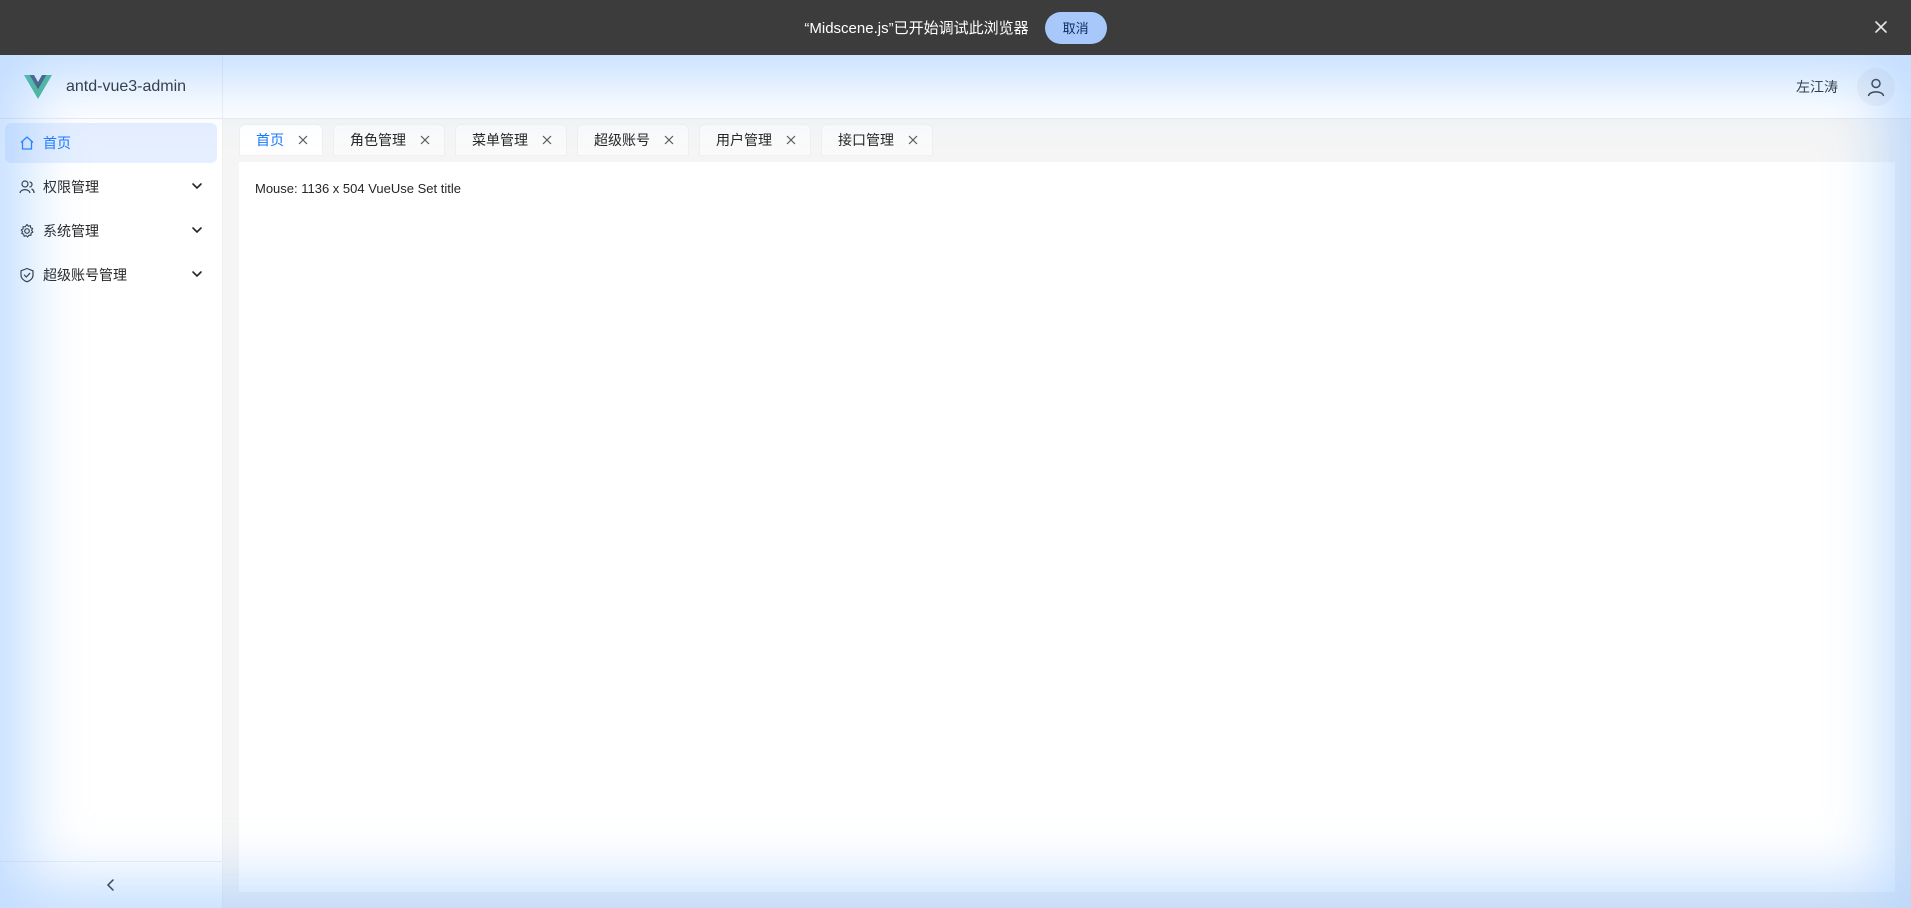  What do you see at coordinates (111, 231) in the screenshot?
I see `sidebar-item-system: 系统管理` at bounding box center [111, 231].